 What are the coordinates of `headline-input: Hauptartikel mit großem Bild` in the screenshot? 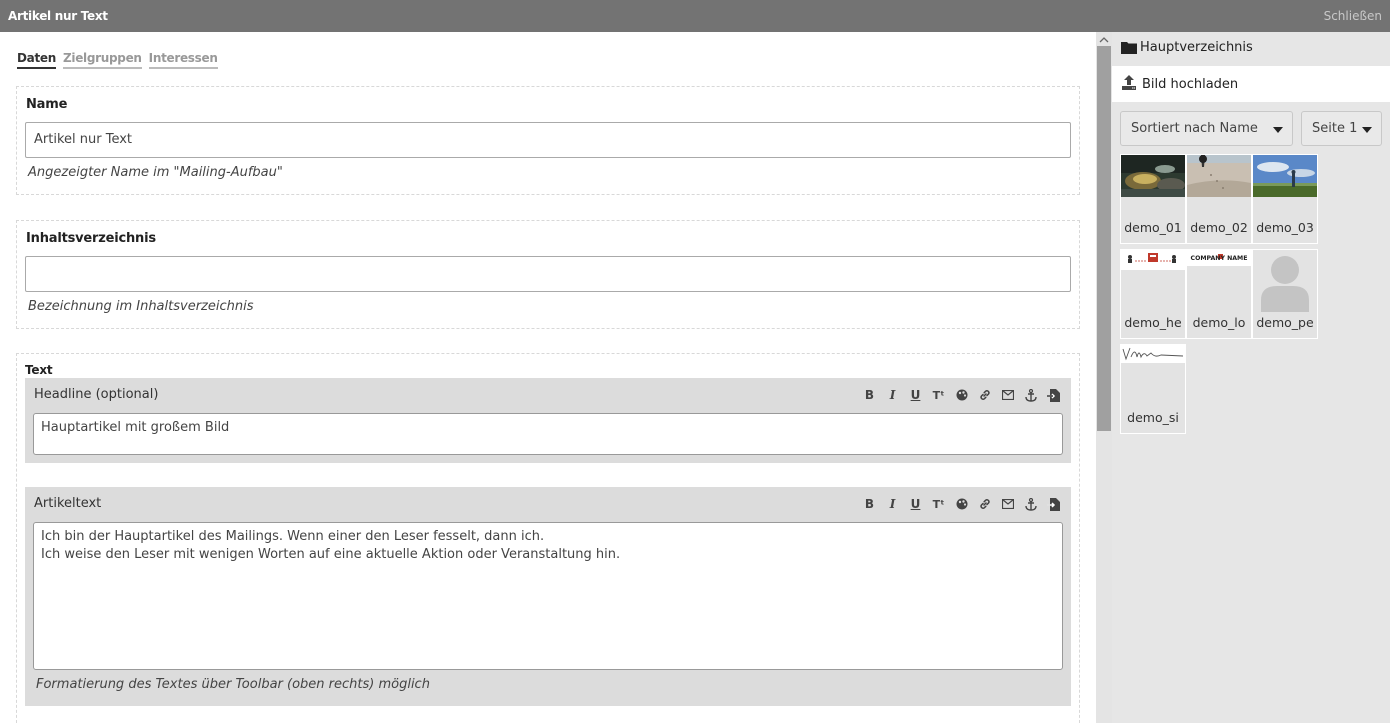 It's located at (548, 434).